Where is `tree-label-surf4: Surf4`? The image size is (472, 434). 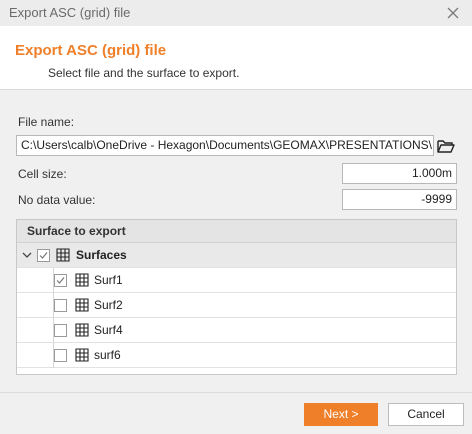
tree-label-surf4: Surf4 is located at coordinates (108, 330).